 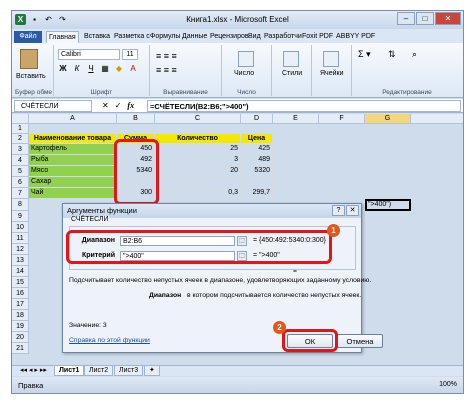 What do you see at coordinates (29, 59) in the screenshot?
I see `paste-icon` at bounding box center [29, 59].